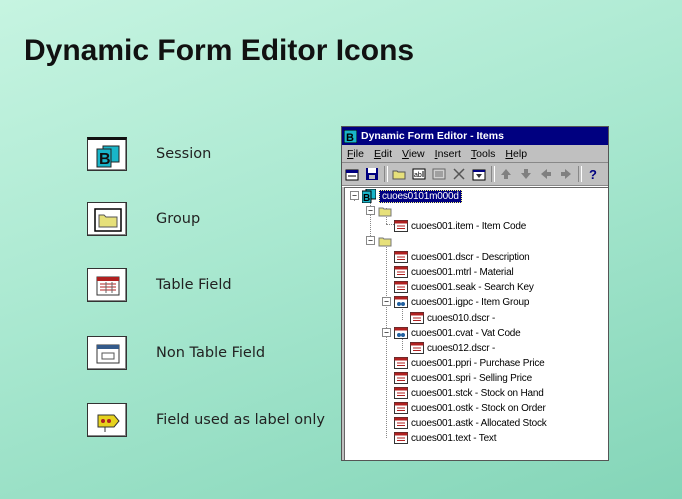 This screenshot has width=682, height=499. What do you see at coordinates (457, 333) in the screenshot?
I see `tree-node-field-ref: cuoes001.cvat - Vat Code` at bounding box center [457, 333].